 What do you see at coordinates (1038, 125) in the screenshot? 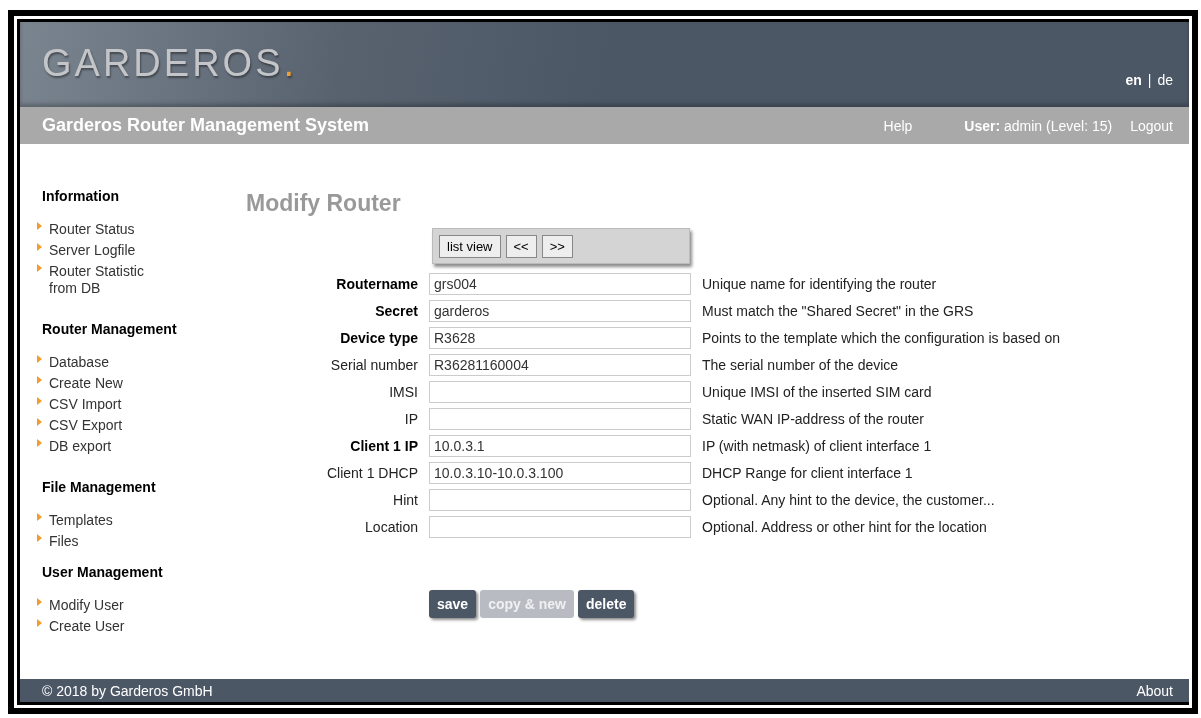
I see `user-info: User: admin (Level: 15)` at bounding box center [1038, 125].